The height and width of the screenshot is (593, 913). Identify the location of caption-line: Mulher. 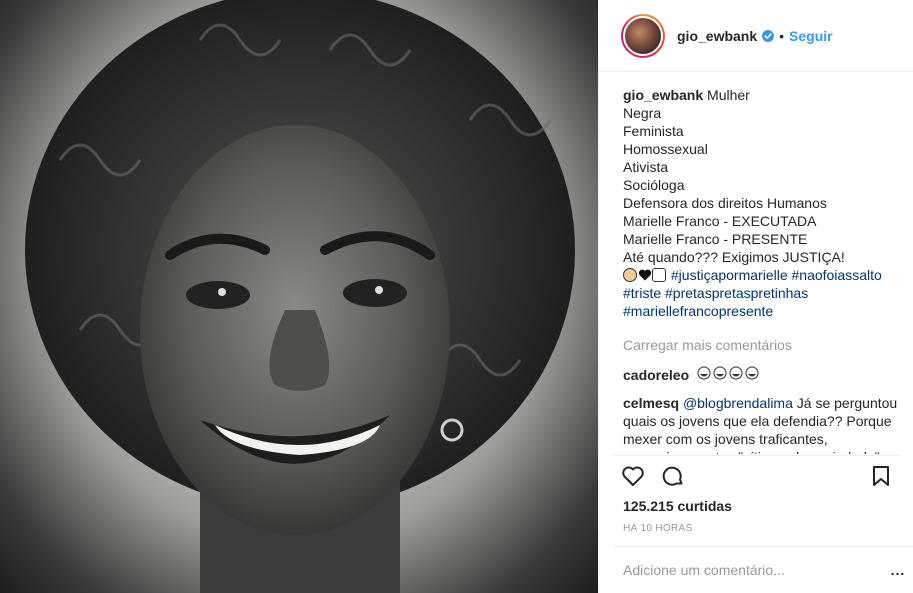
(728, 95).